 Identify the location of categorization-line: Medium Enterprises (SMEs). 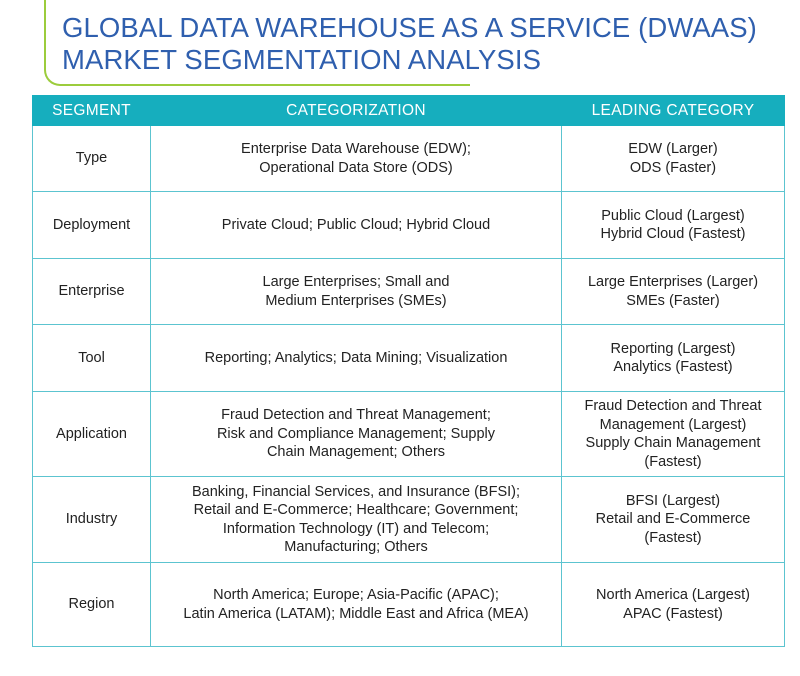
(356, 300).